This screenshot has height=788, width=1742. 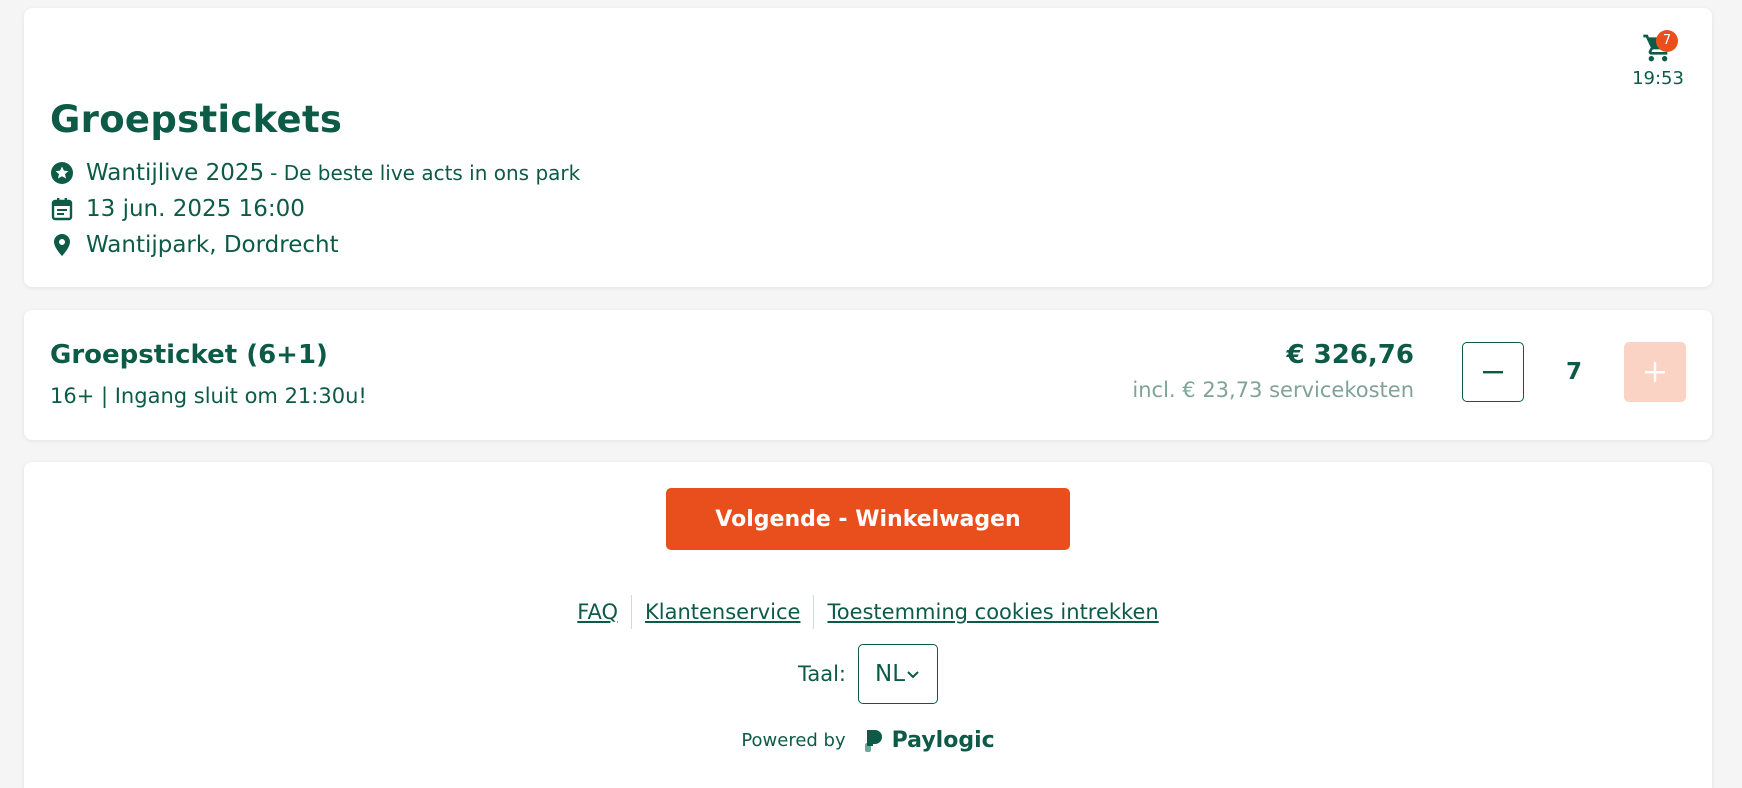 I want to click on revoke-cookies-link: Toestemming cookies intrekken, so click(x=992, y=612).